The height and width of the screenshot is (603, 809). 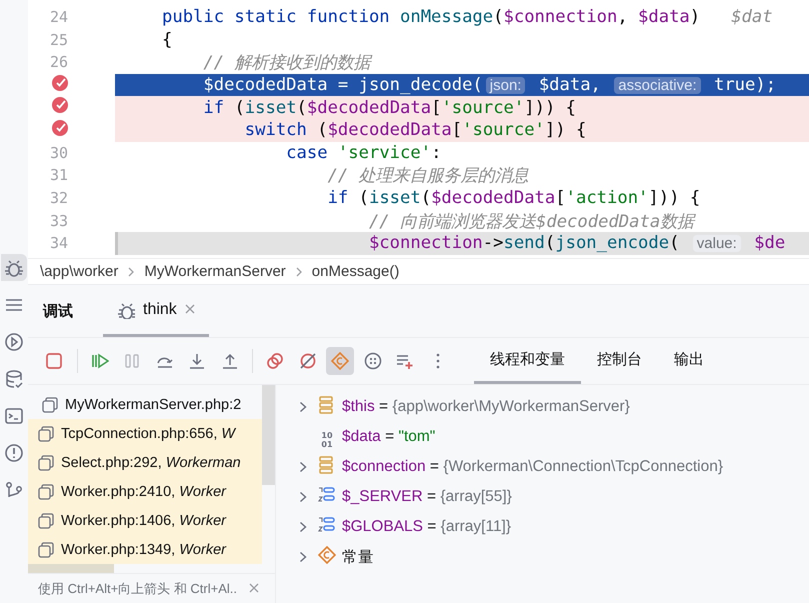 I want to click on stack-frame: Select.php:292, Workerman, so click(x=145, y=462).